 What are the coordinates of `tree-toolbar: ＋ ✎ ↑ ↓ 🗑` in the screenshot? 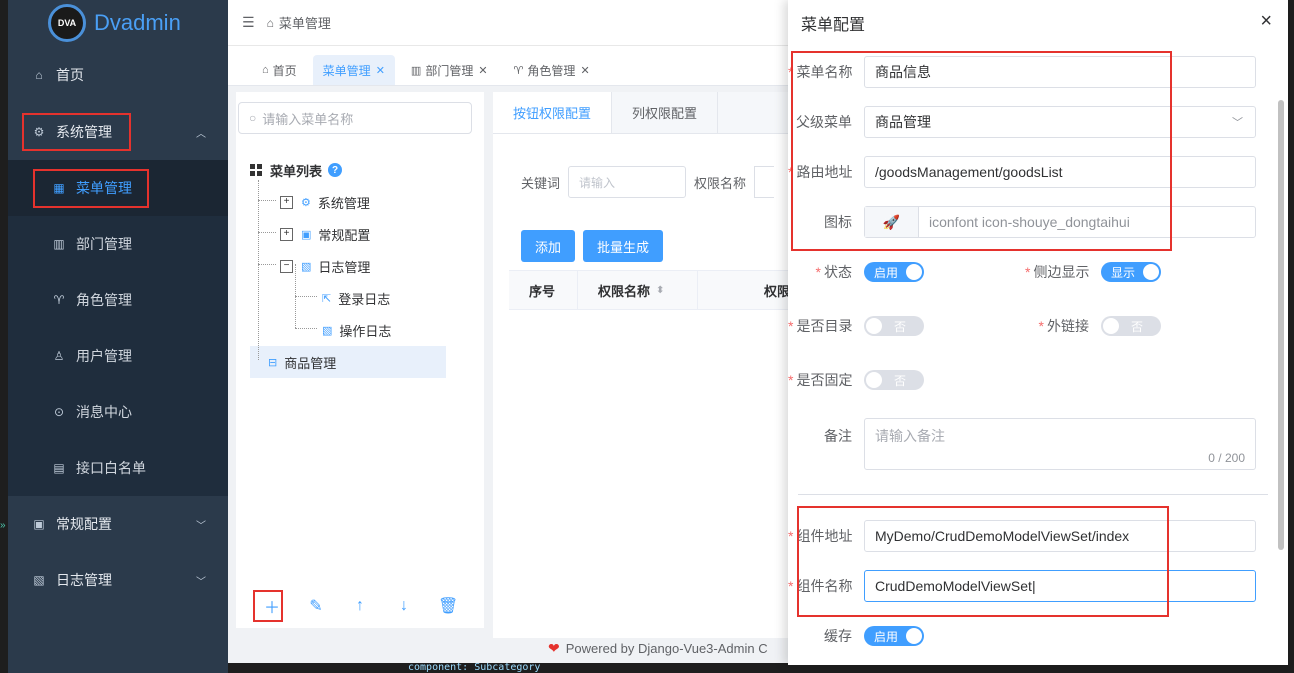 It's located at (360, 606).